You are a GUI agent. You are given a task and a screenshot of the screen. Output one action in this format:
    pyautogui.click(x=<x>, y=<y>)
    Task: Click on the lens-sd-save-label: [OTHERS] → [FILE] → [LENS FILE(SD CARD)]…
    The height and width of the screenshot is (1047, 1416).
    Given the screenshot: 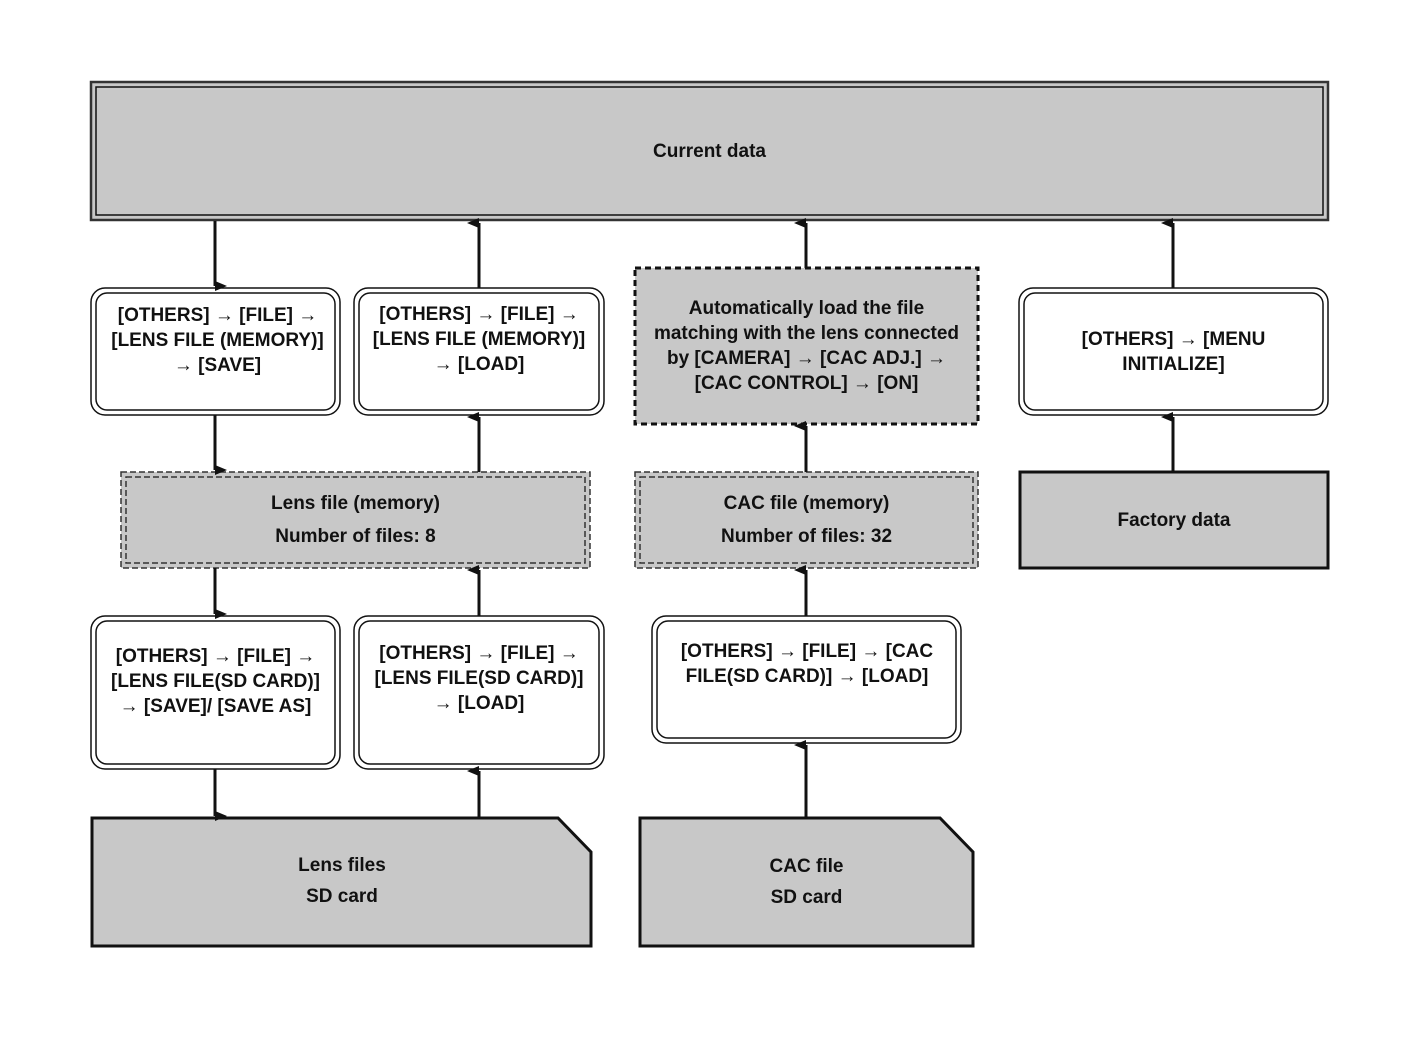 What is the action you would take?
    pyautogui.click(x=215, y=681)
    